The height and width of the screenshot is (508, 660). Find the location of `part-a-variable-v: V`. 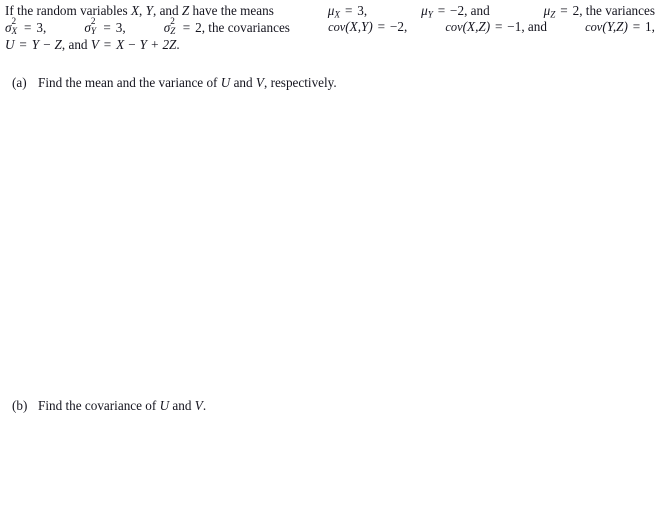

part-a-variable-v: V is located at coordinates (259, 82).